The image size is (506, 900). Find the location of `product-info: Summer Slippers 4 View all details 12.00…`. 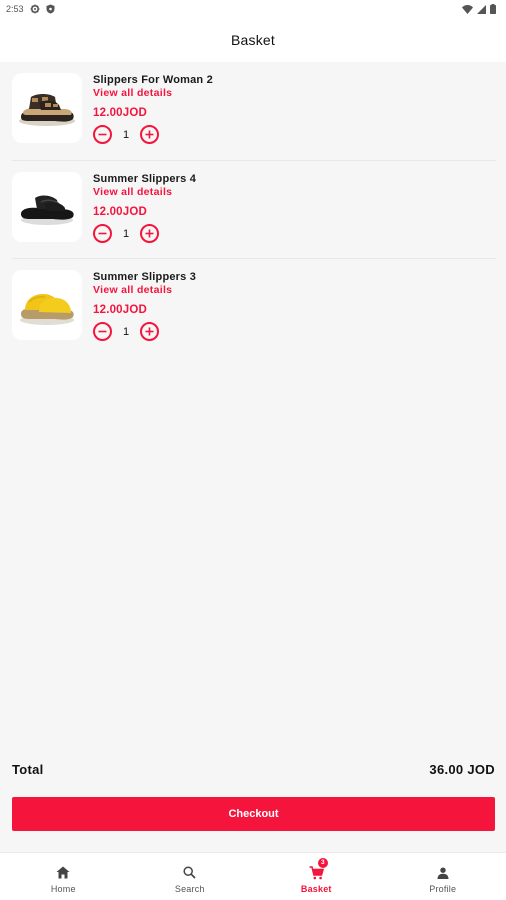

product-info: Summer Slippers 4 View all details 12.00… is located at coordinates (144, 207).